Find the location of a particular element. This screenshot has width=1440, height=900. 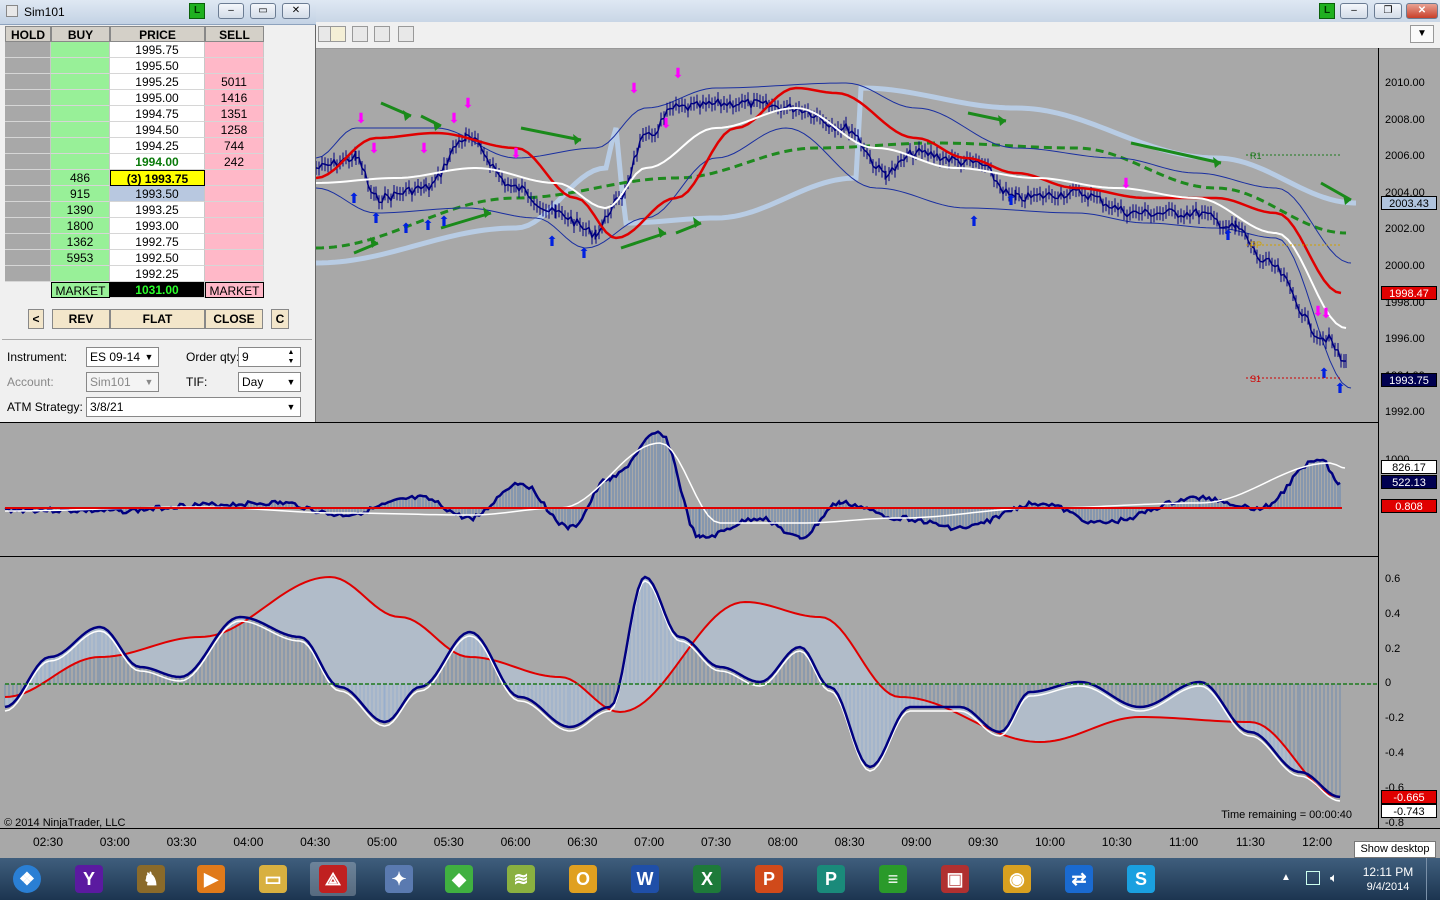

excel-taskbar-button: X is located at coordinates (707, 879).